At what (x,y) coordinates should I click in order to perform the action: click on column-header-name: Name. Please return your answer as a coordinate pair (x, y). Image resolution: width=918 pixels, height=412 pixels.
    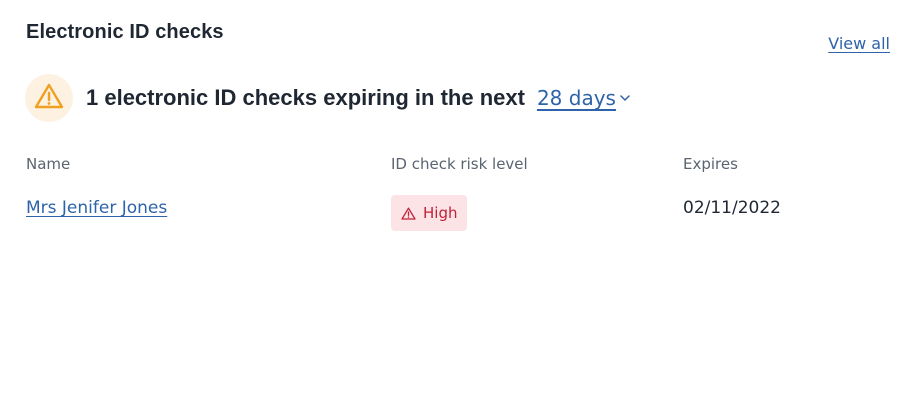
    Looking at the image, I should click on (48, 164).